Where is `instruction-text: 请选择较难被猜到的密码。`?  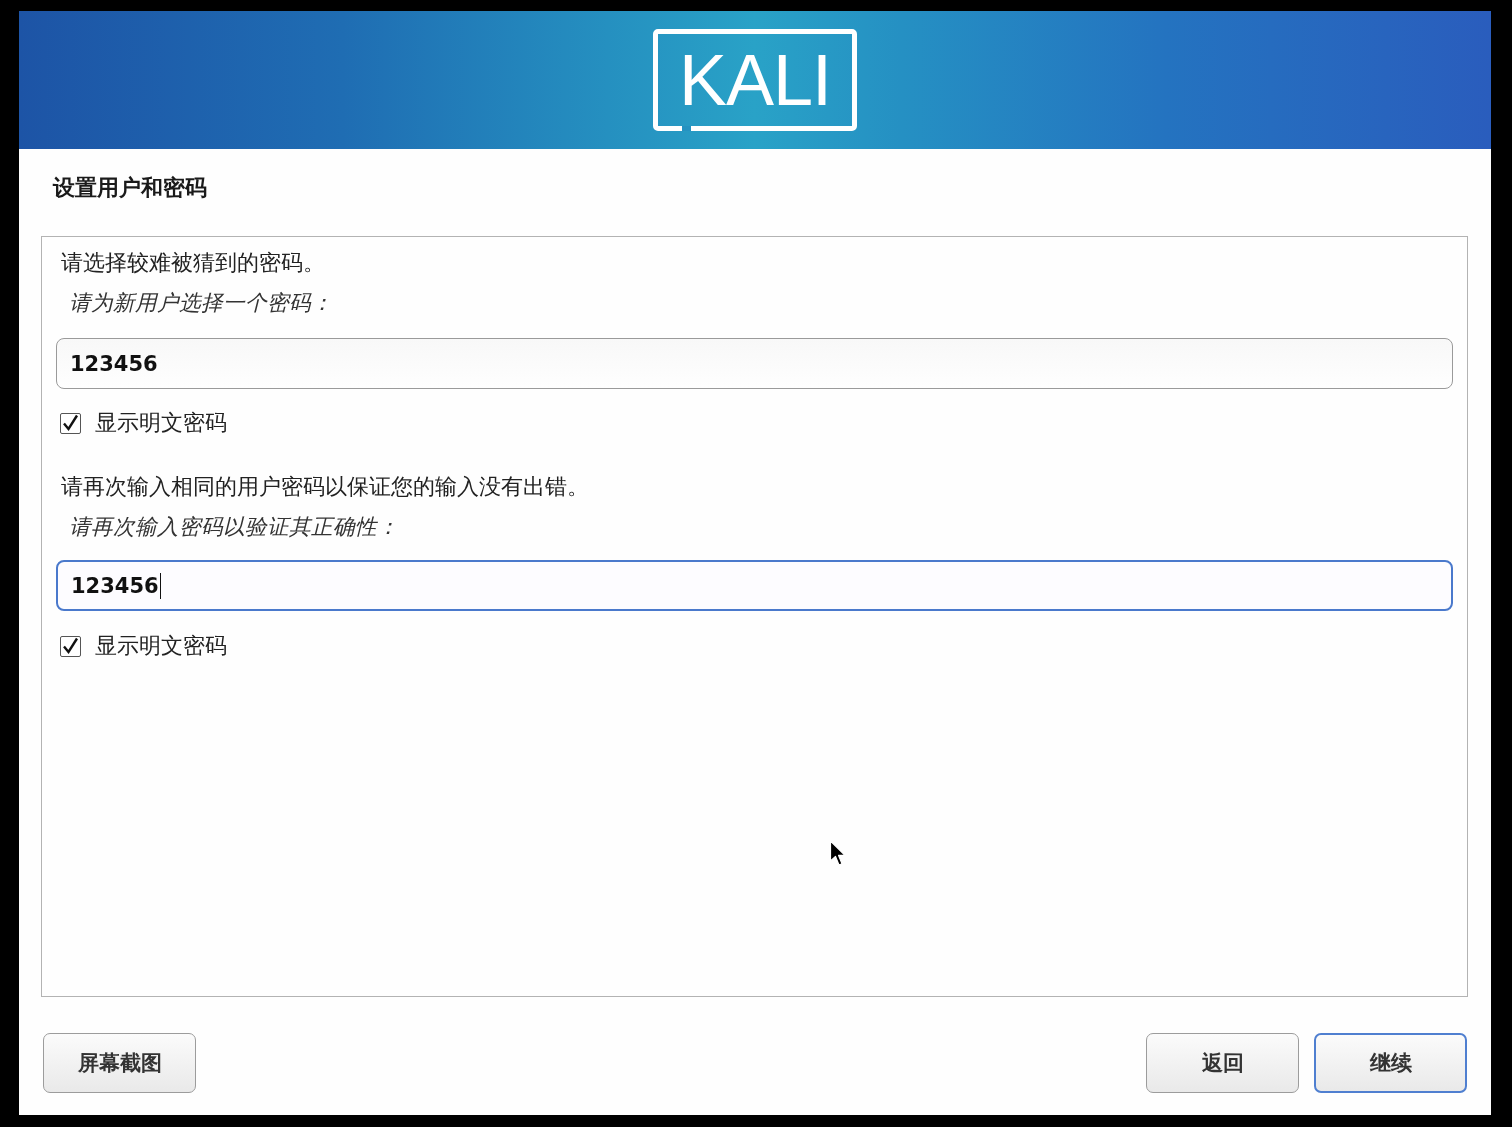
instruction-text: 请选择较难被猜到的密码。 is located at coordinates (193, 263).